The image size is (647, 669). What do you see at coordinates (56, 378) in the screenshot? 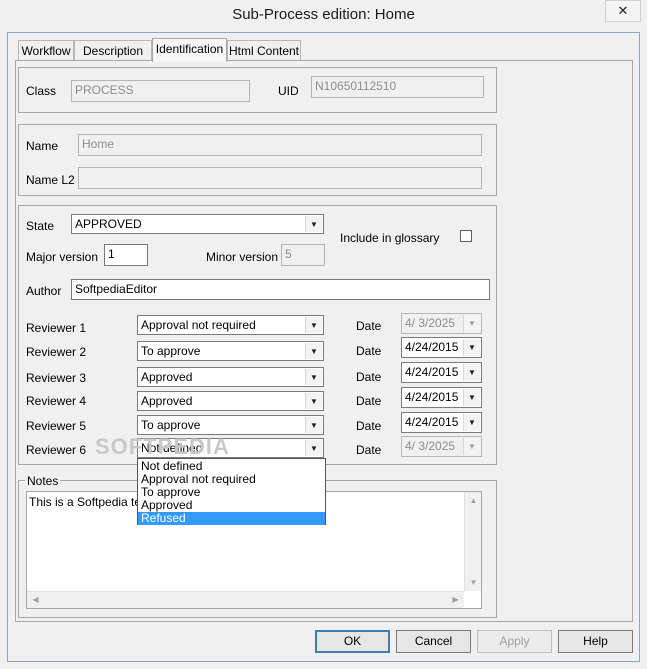
I see `reviewer-label: Reviewer 3` at bounding box center [56, 378].